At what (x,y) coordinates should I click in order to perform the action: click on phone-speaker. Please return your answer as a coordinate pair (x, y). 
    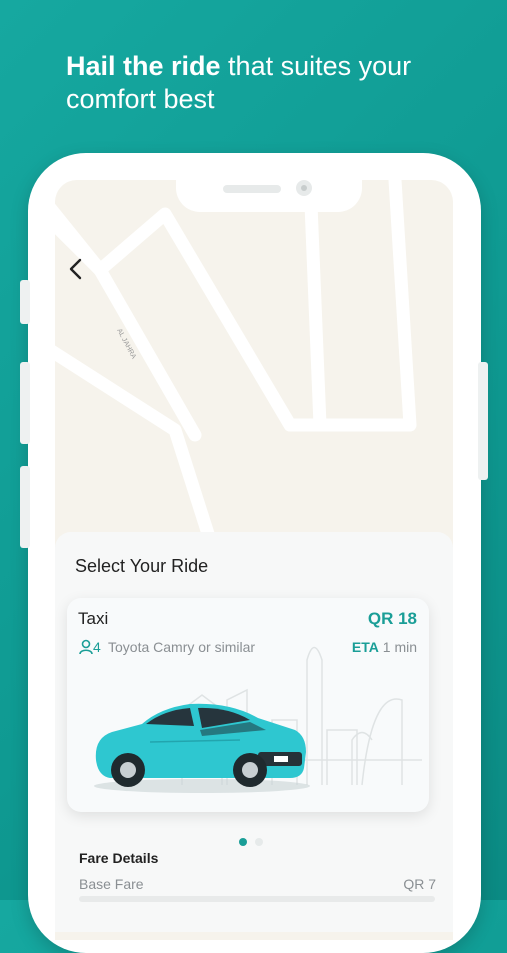
    Looking at the image, I should click on (252, 189).